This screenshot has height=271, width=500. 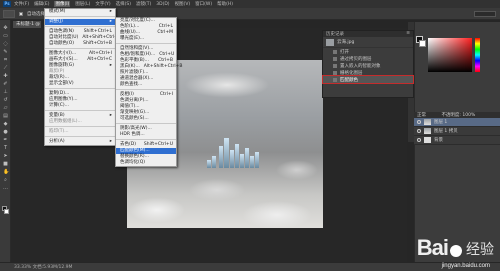 I want to click on panel-menu-icon: ≡, so click(x=408, y=34).